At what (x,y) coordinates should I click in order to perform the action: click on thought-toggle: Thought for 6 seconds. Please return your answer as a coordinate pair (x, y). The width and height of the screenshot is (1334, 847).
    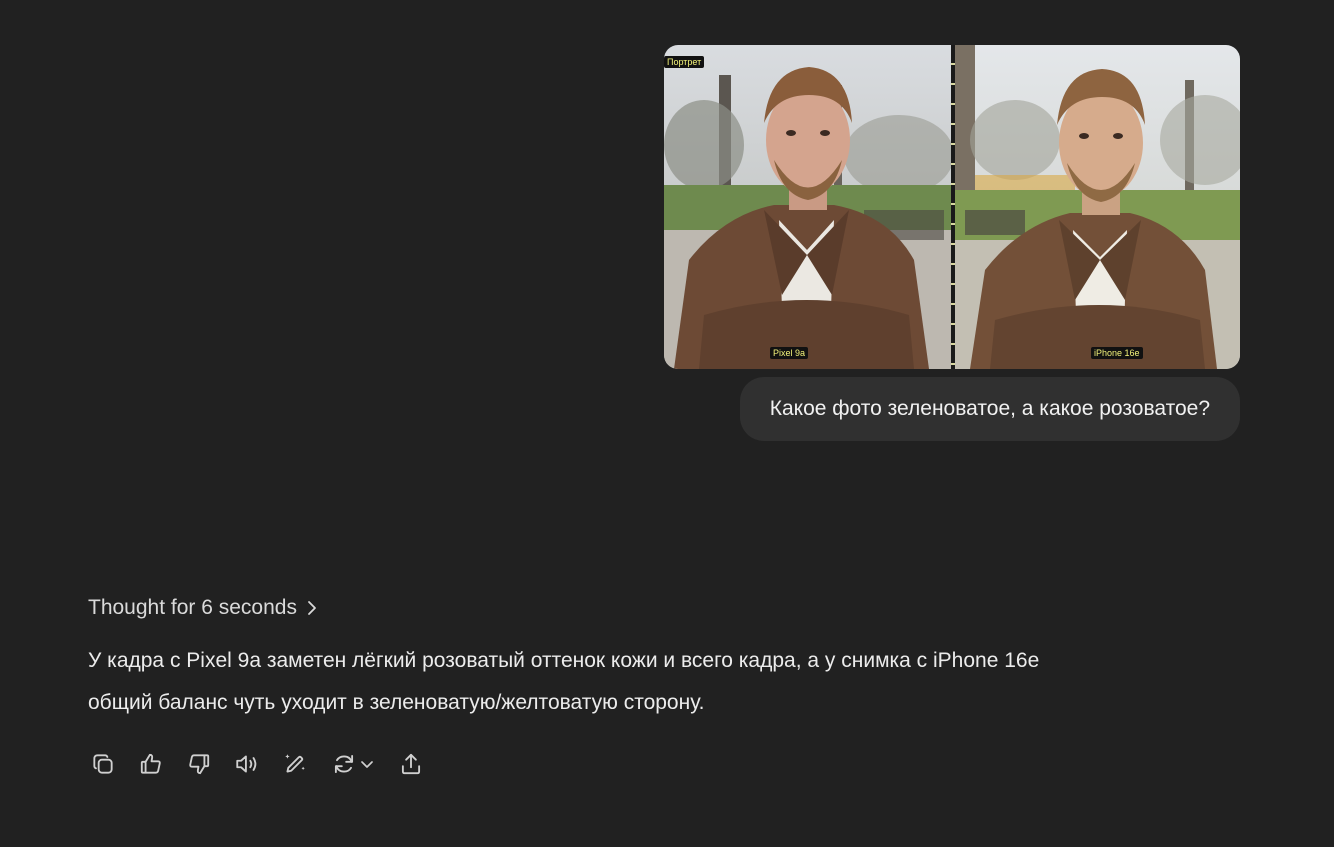
    Looking at the image, I should click on (203, 608).